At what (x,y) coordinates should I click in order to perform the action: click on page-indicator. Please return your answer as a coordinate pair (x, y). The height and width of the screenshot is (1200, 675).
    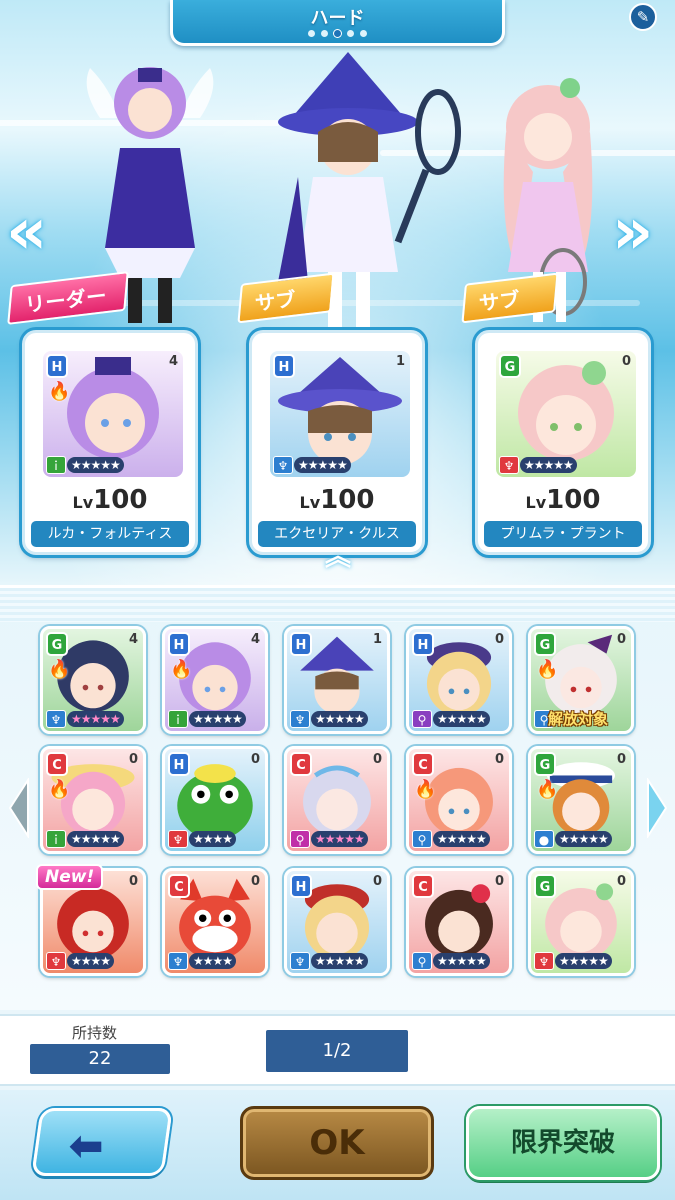
    Looking at the image, I should click on (337, 33).